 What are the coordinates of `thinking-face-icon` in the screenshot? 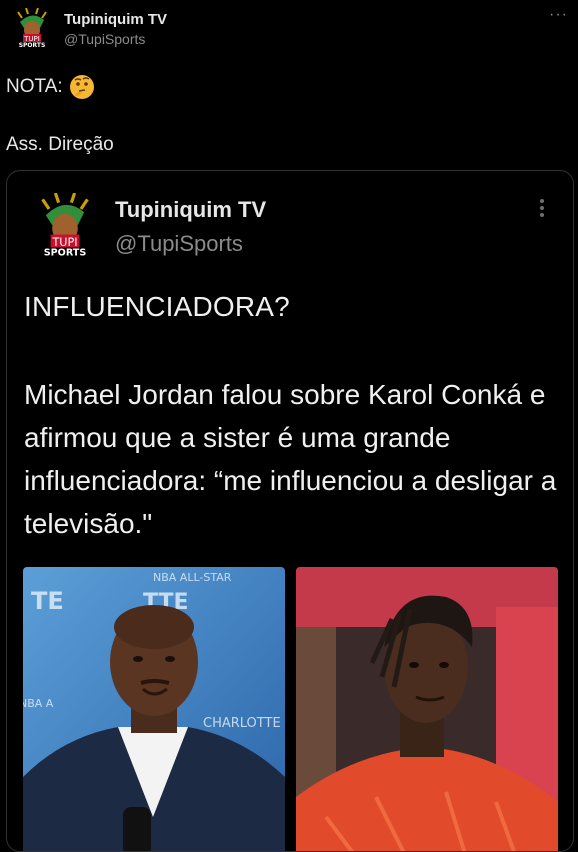 It's located at (81, 87).